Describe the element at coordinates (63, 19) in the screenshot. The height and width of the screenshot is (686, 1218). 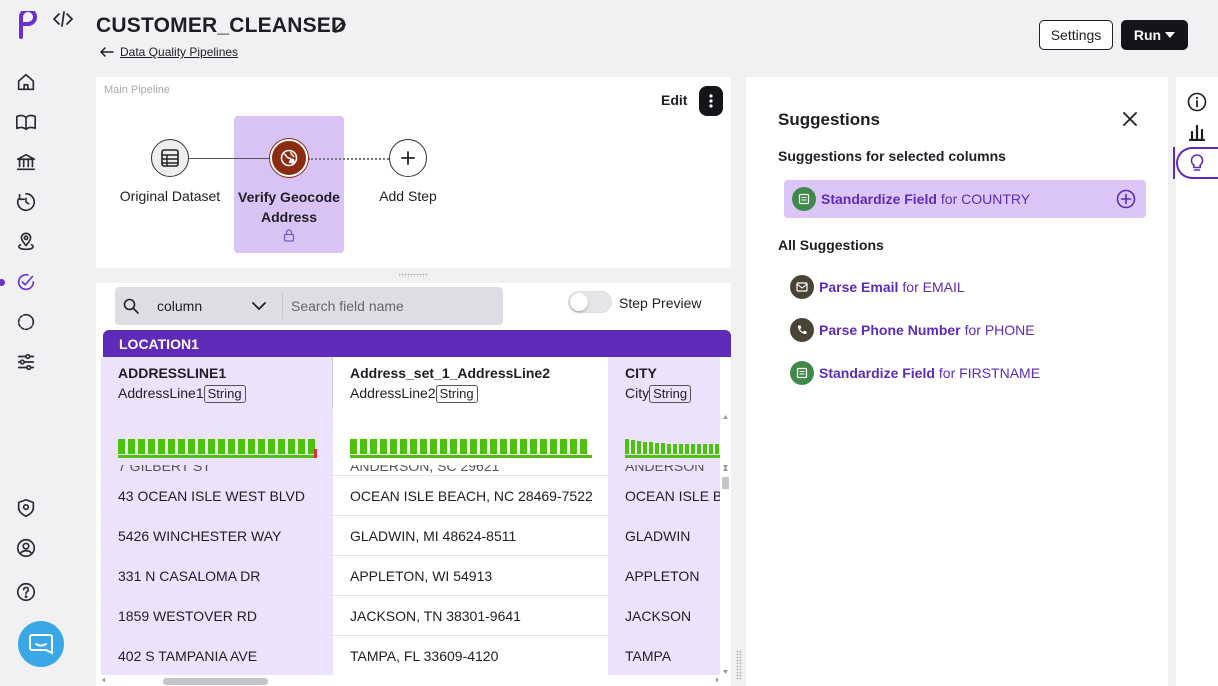
I see `code-view-icon` at that location.